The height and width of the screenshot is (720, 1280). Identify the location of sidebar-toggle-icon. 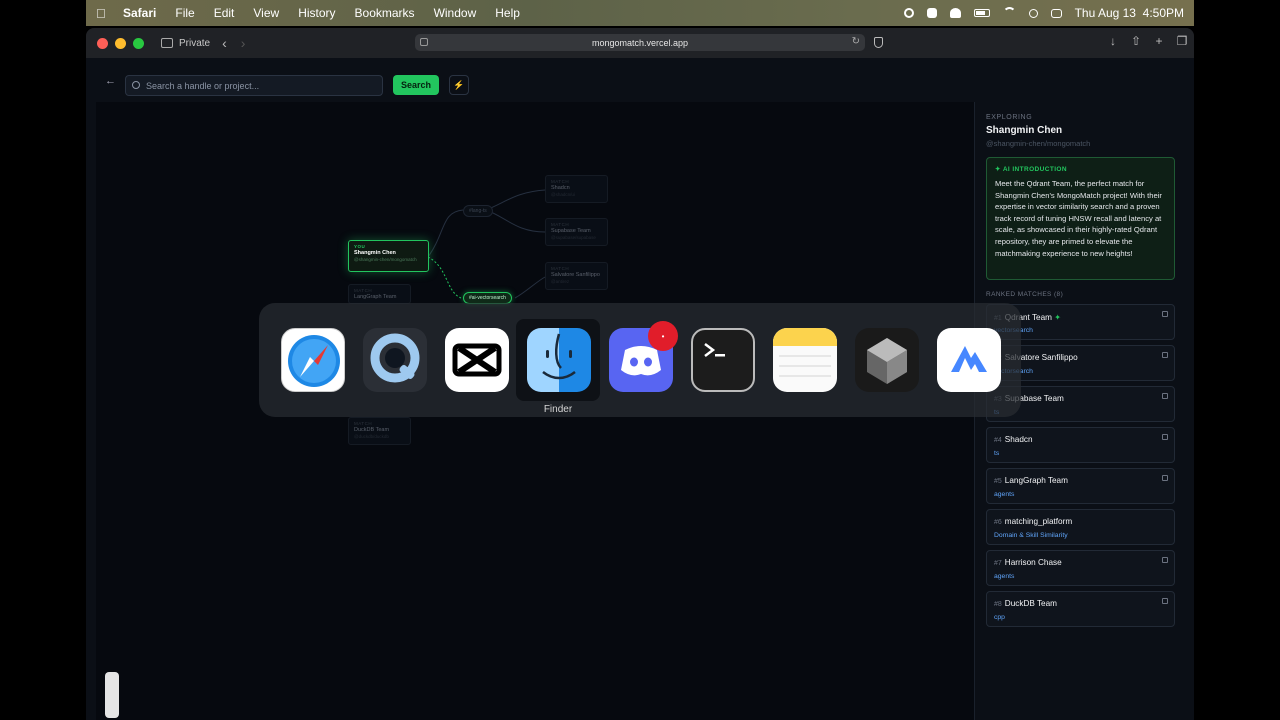
(167, 43).